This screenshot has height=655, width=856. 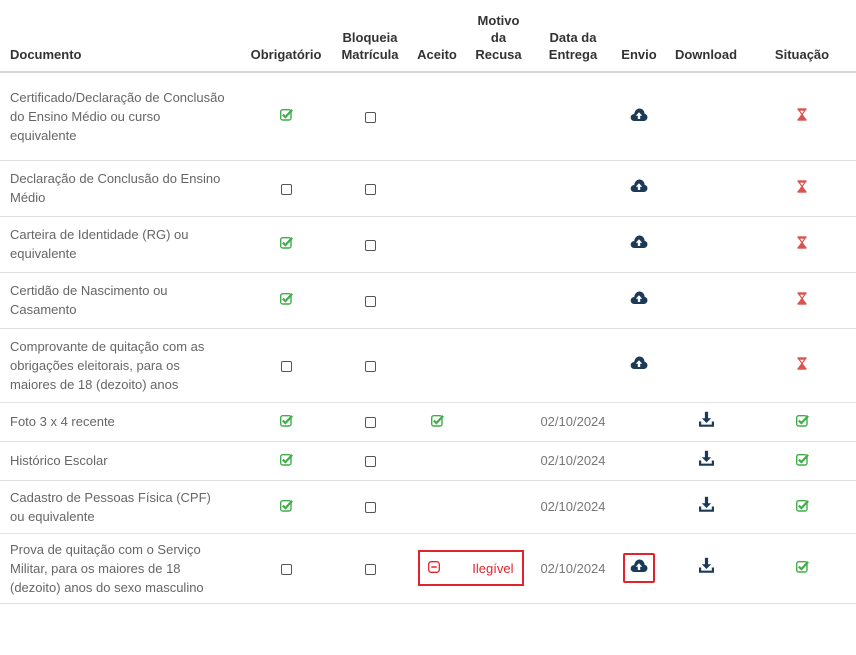 What do you see at coordinates (433, 568) in the screenshot?
I see `minus-square-icon` at bounding box center [433, 568].